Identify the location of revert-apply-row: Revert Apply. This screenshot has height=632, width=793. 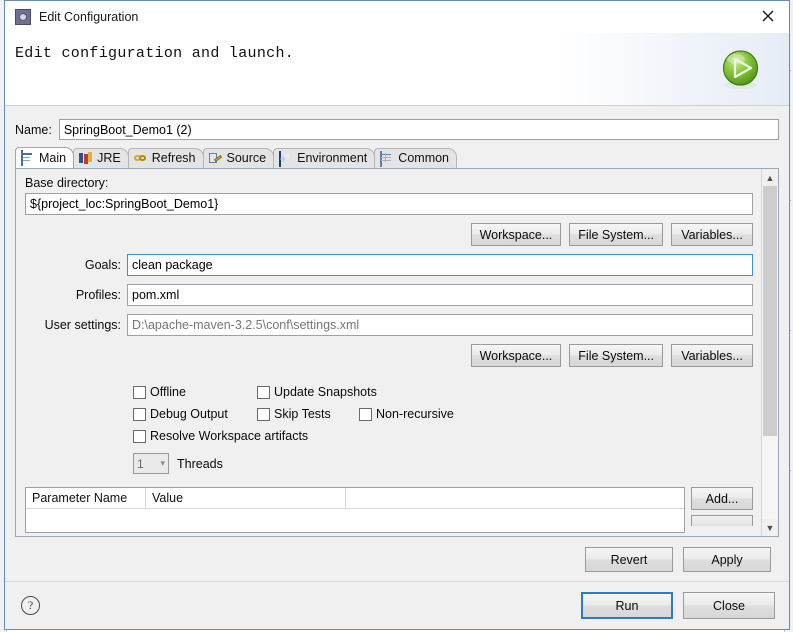
(397, 559).